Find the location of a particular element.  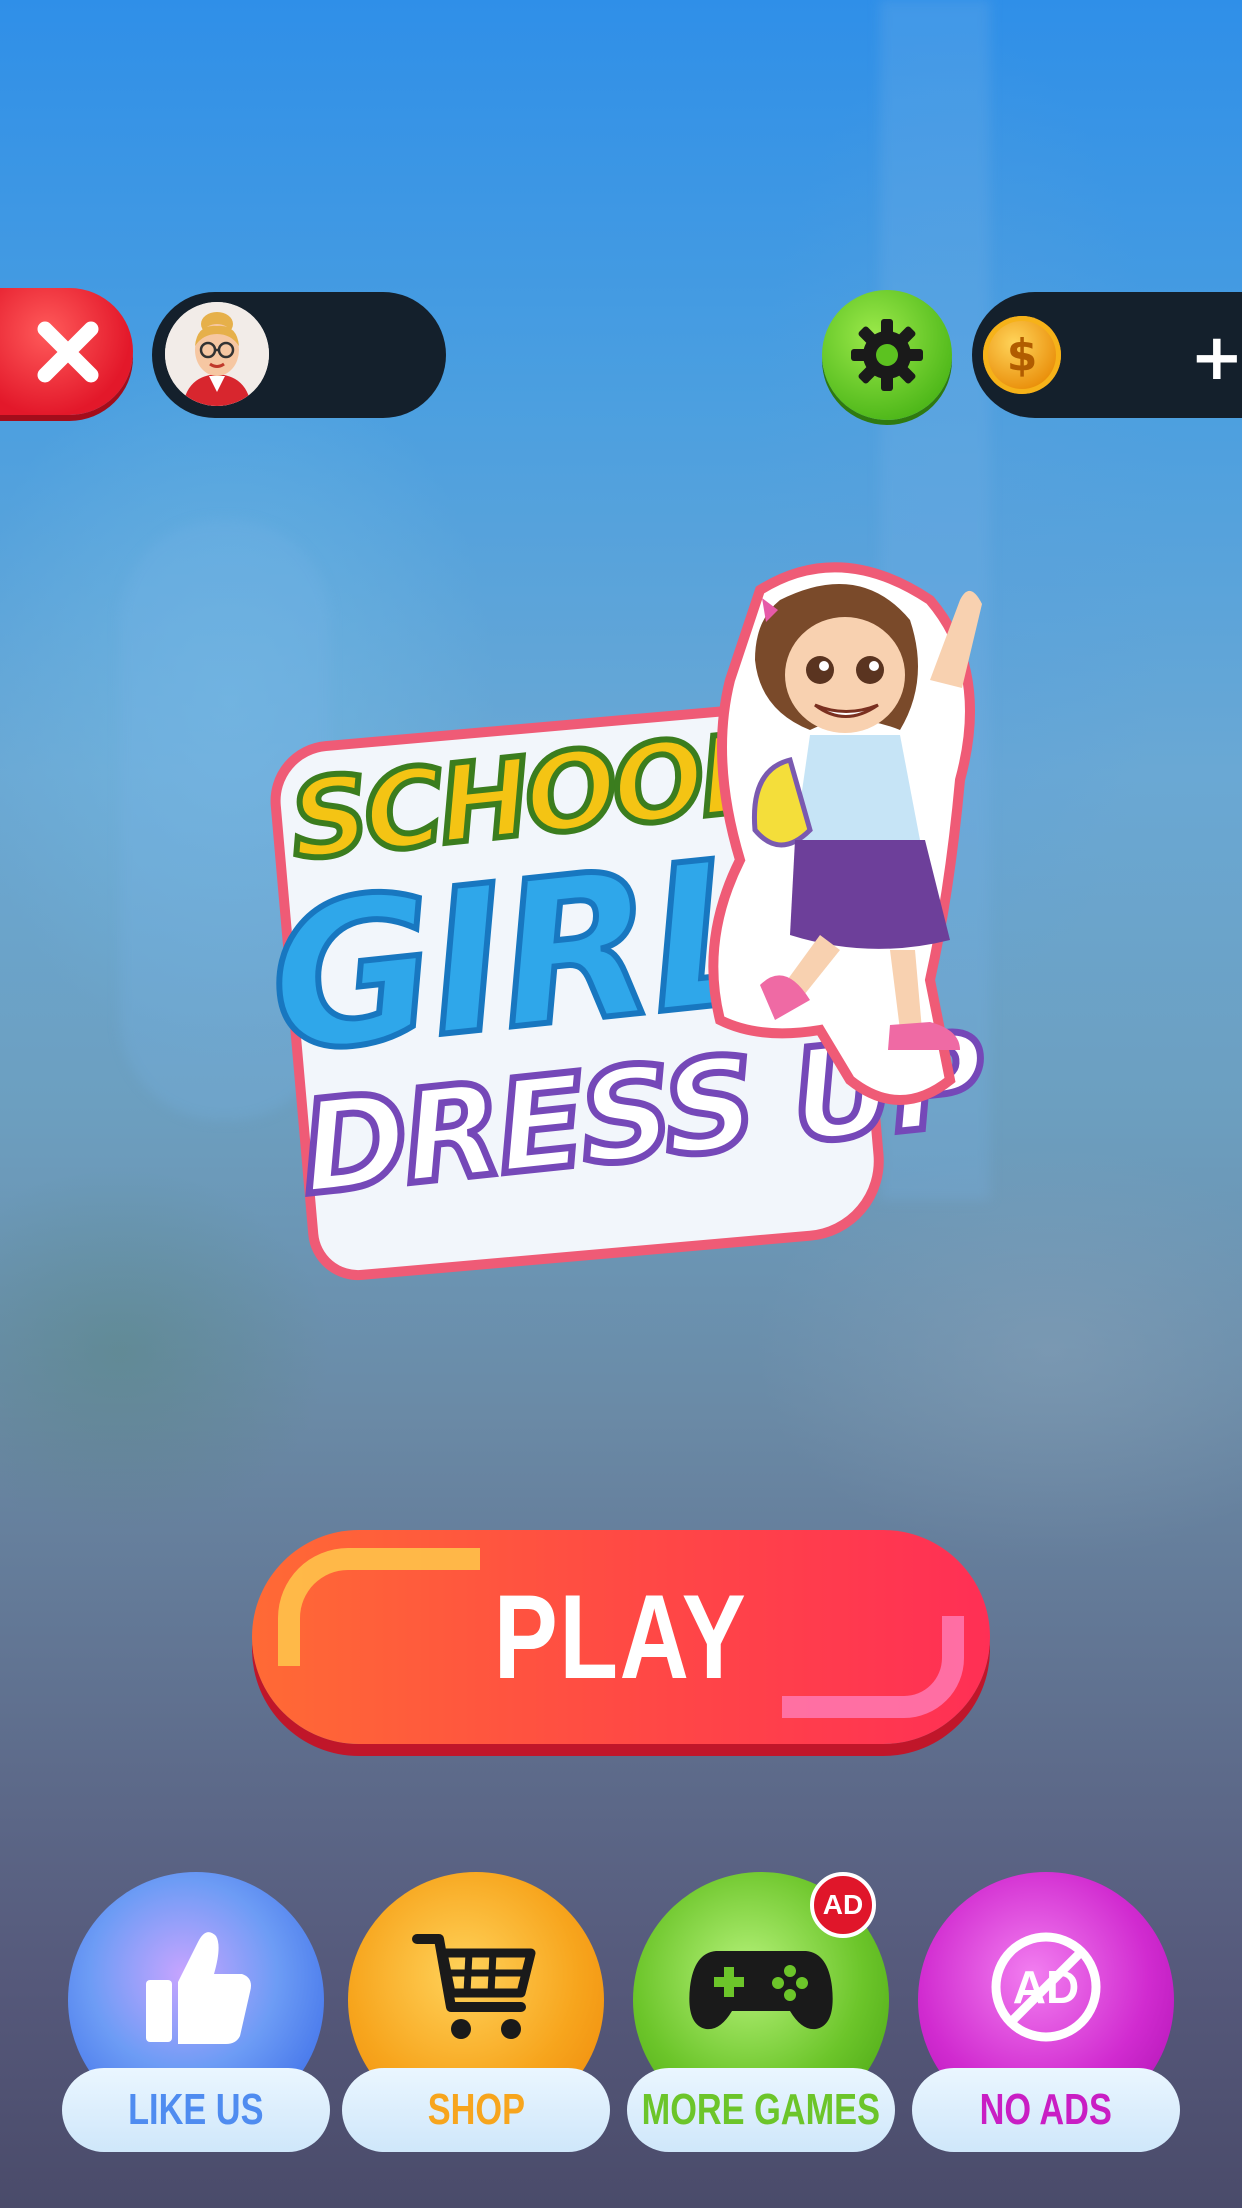

add-coins-button: + is located at coordinates (1216, 358).